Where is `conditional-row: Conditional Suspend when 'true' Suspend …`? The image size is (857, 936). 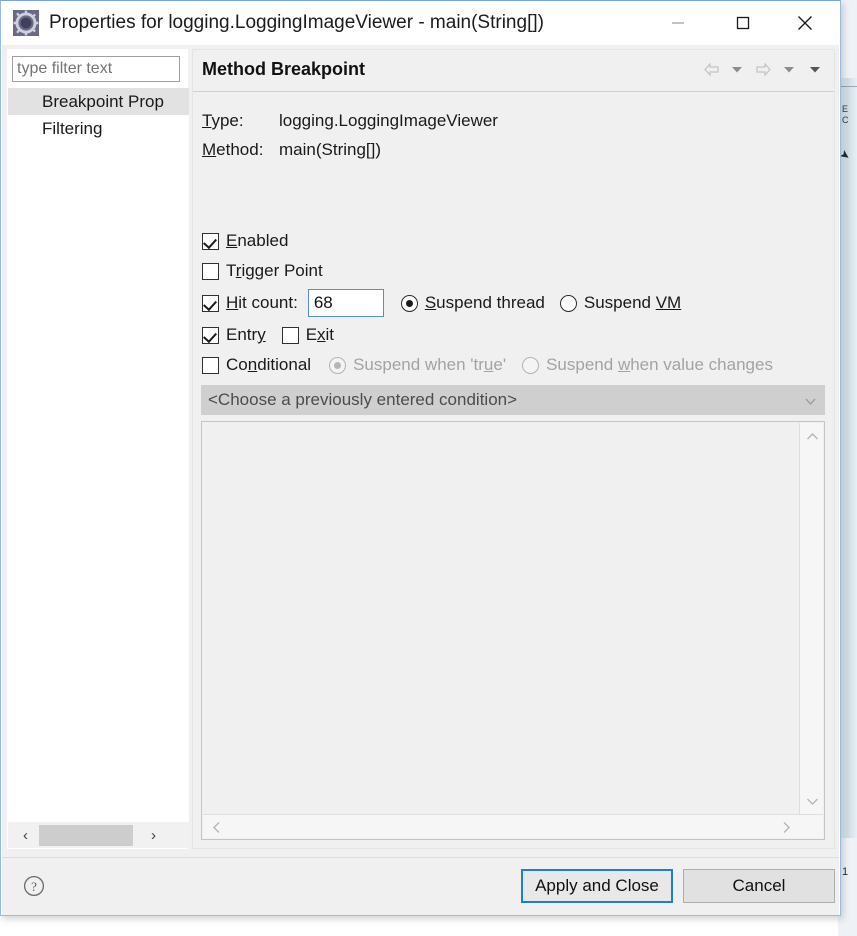
conditional-row: Conditional Suspend when 'true' Suspend … is located at coordinates (487, 365).